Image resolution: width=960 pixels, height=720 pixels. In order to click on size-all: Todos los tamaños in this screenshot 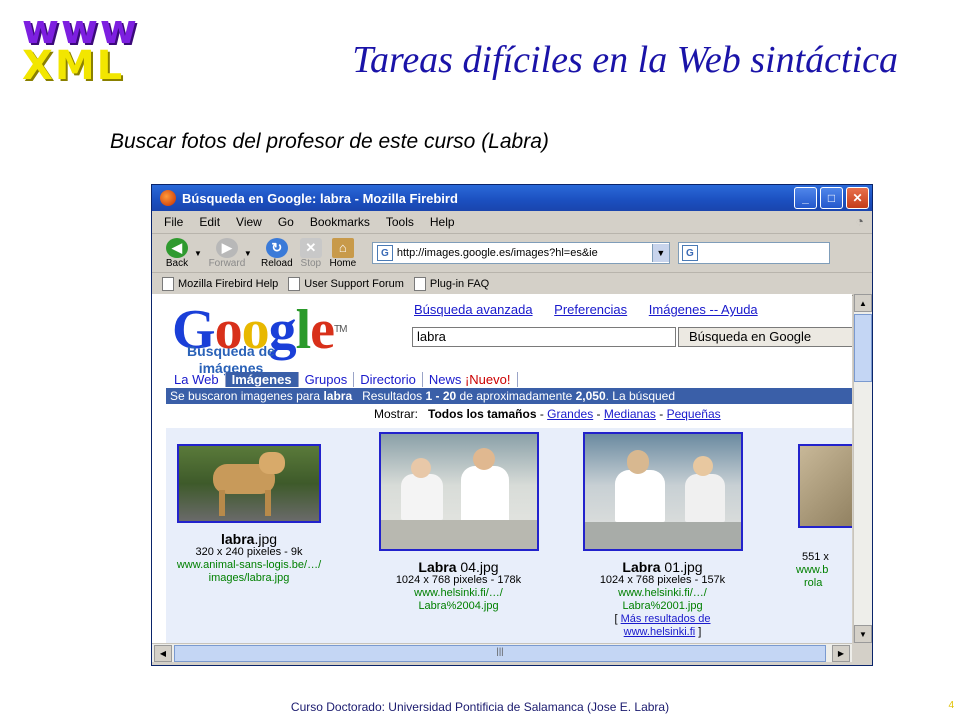, I will do `click(482, 414)`.